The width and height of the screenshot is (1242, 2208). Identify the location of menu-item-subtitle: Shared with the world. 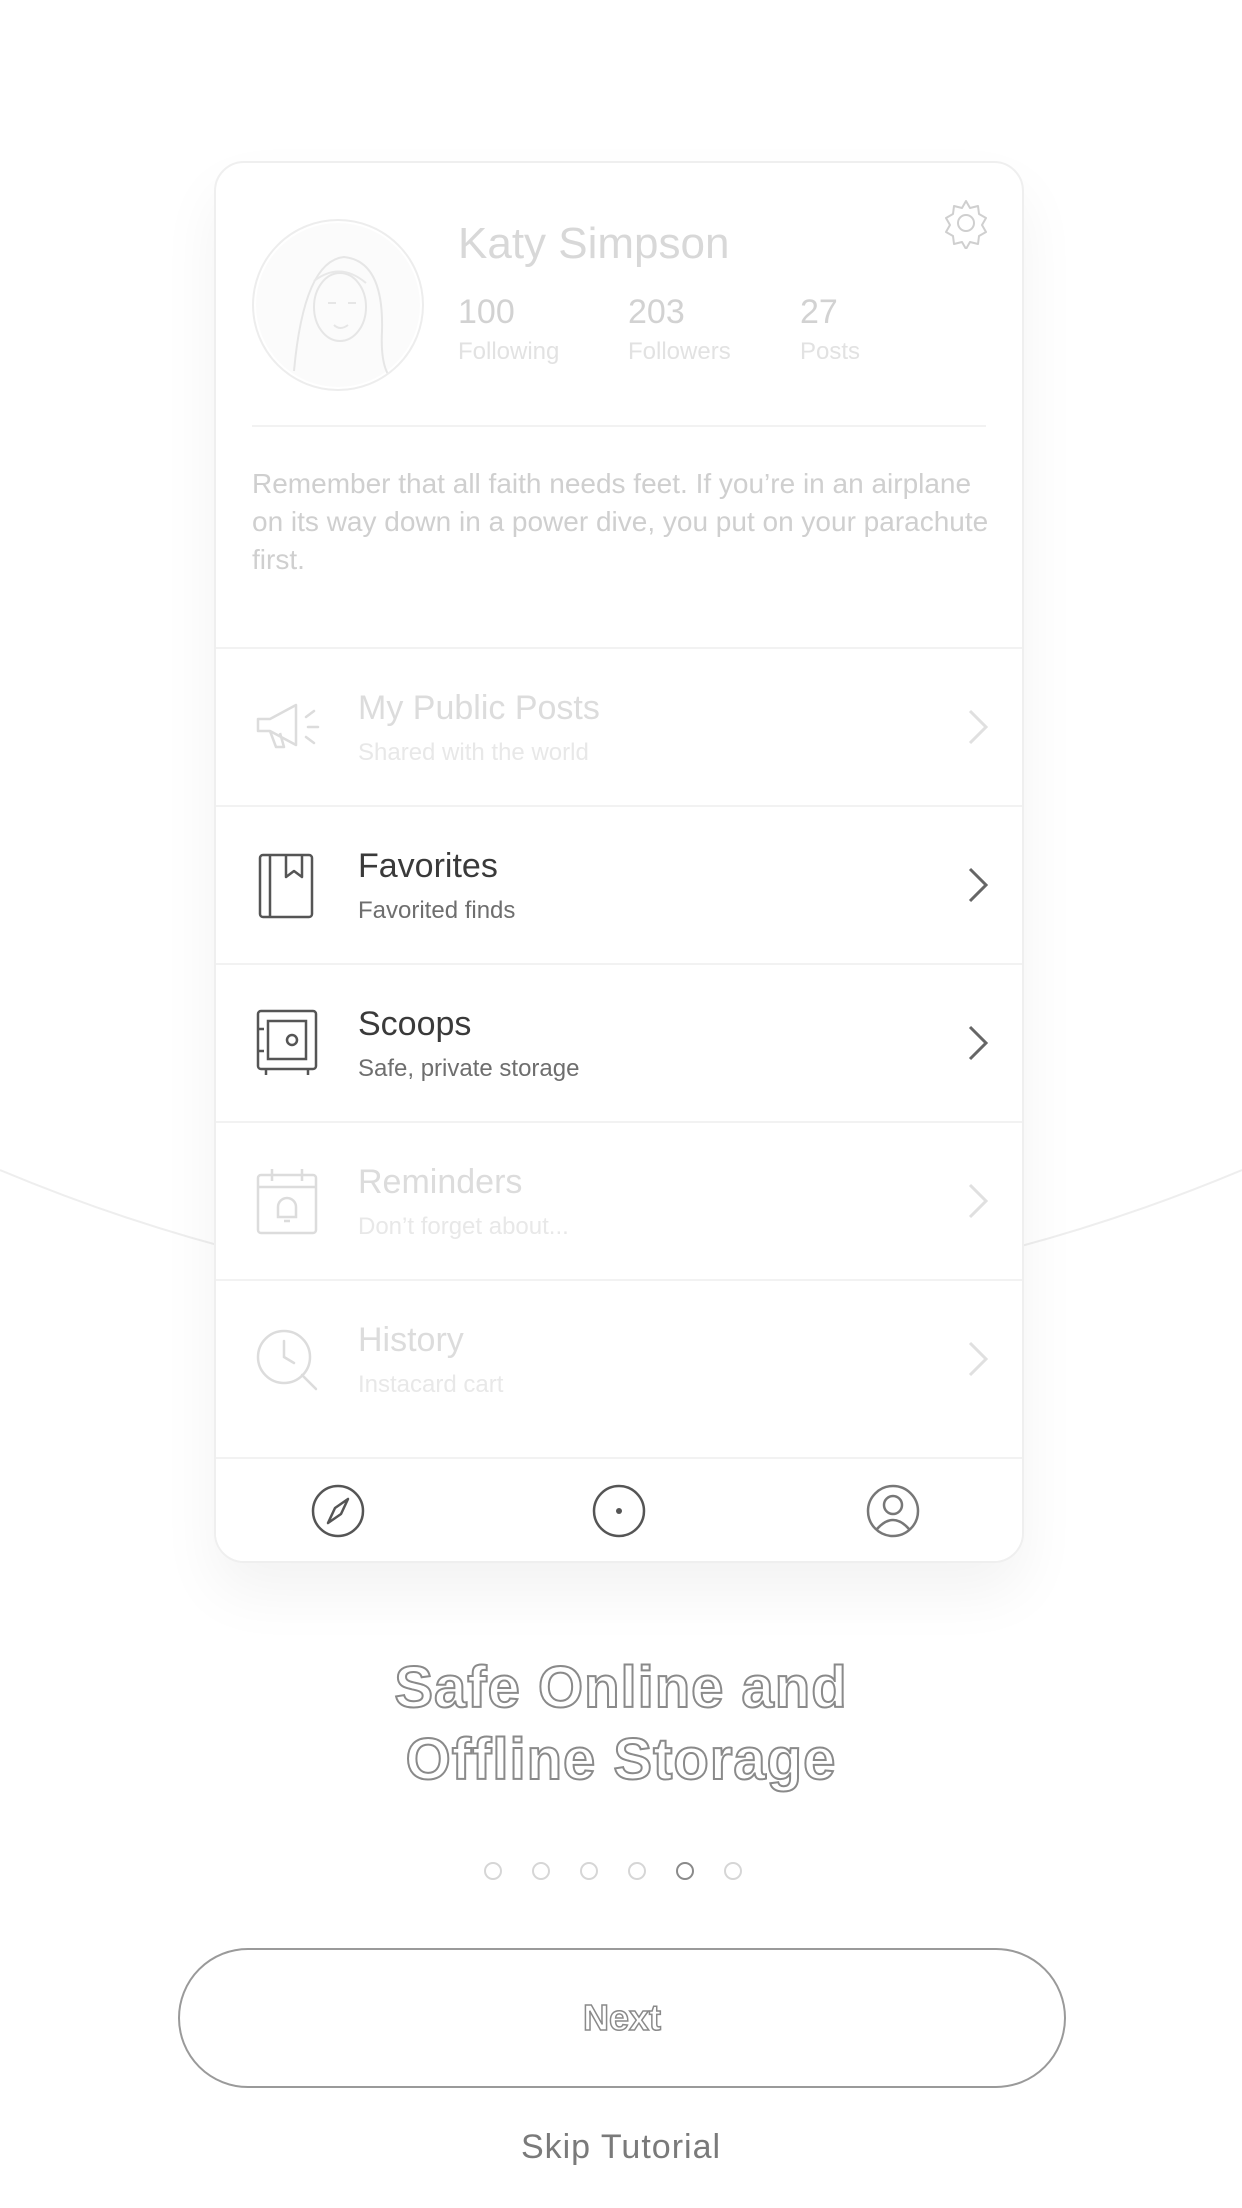
(473, 752).